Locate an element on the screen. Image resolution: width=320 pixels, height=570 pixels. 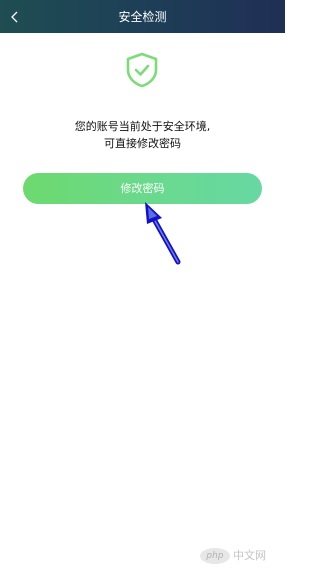
nav-bar: 安全检测 is located at coordinates (142, 16).